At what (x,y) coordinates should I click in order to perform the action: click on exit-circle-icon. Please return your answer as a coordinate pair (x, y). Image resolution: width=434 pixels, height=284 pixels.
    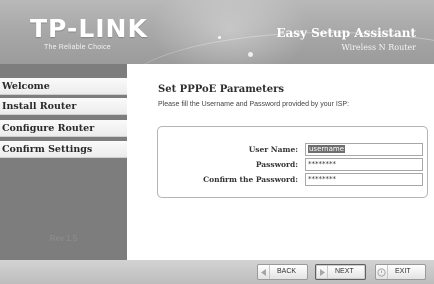
    Looking at the image, I should click on (382, 272).